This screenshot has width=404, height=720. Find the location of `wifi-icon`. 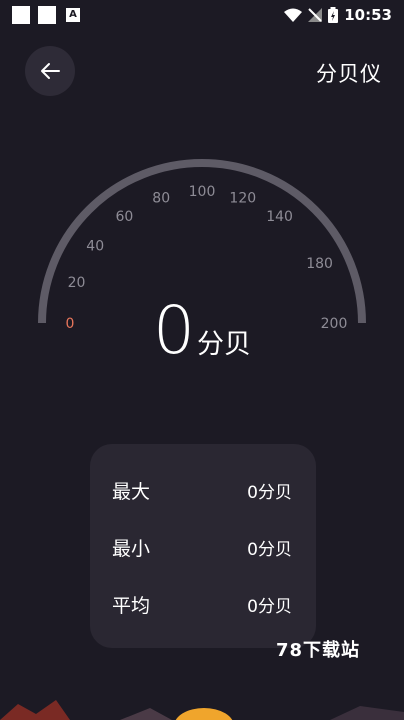

wifi-icon is located at coordinates (293, 15).